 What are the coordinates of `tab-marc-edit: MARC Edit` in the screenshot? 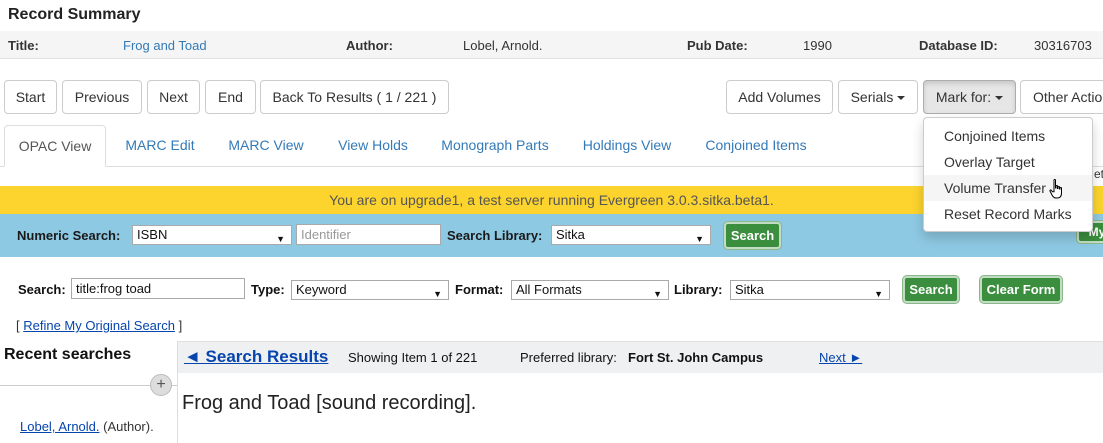 It's located at (160, 146).